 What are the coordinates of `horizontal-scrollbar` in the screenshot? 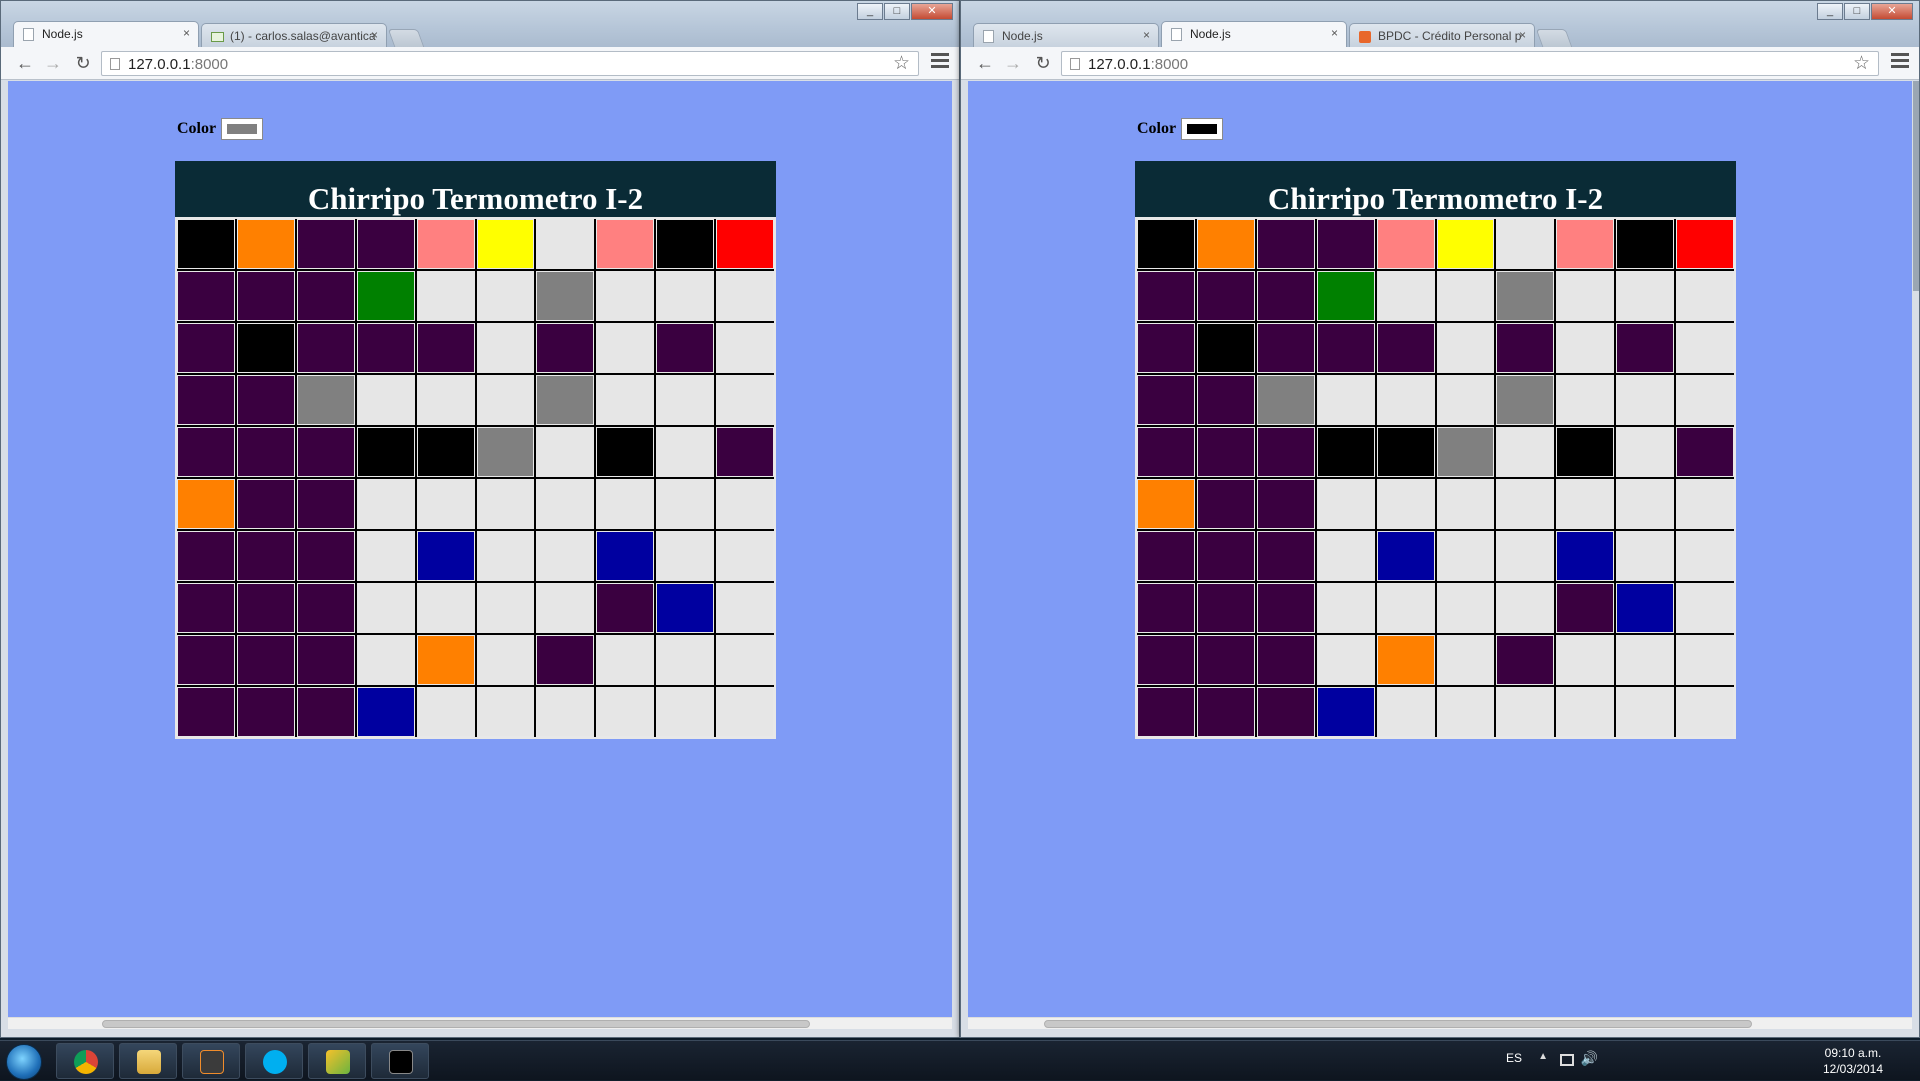 It's located at (1440, 1023).